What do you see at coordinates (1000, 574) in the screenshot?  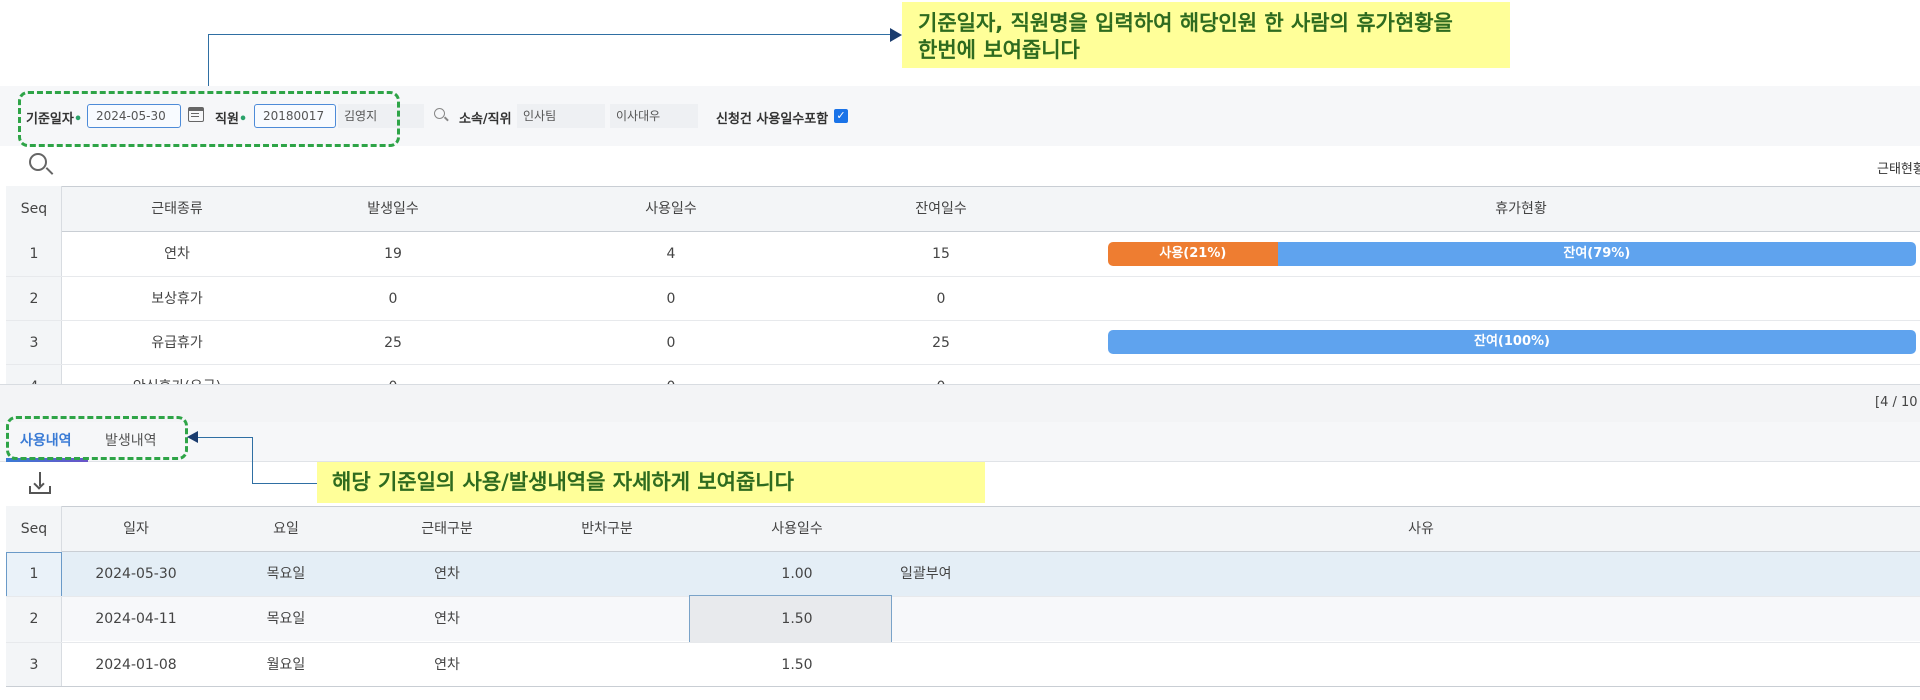 I see `table-cell-reason: 일괄부여` at bounding box center [1000, 574].